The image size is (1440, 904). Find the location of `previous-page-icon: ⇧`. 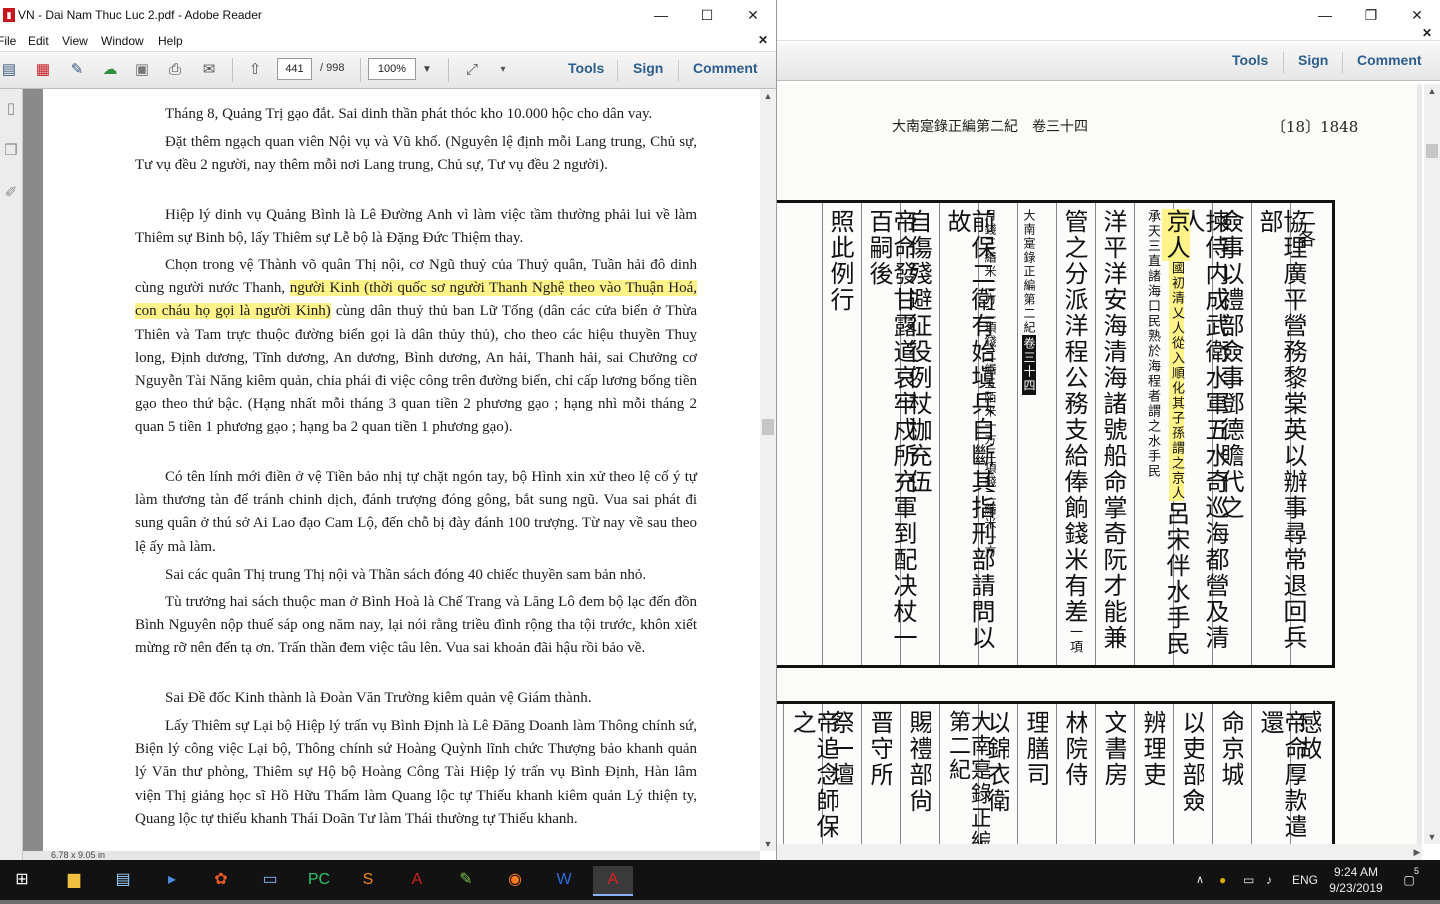

previous-page-icon: ⇧ is located at coordinates (255, 70).